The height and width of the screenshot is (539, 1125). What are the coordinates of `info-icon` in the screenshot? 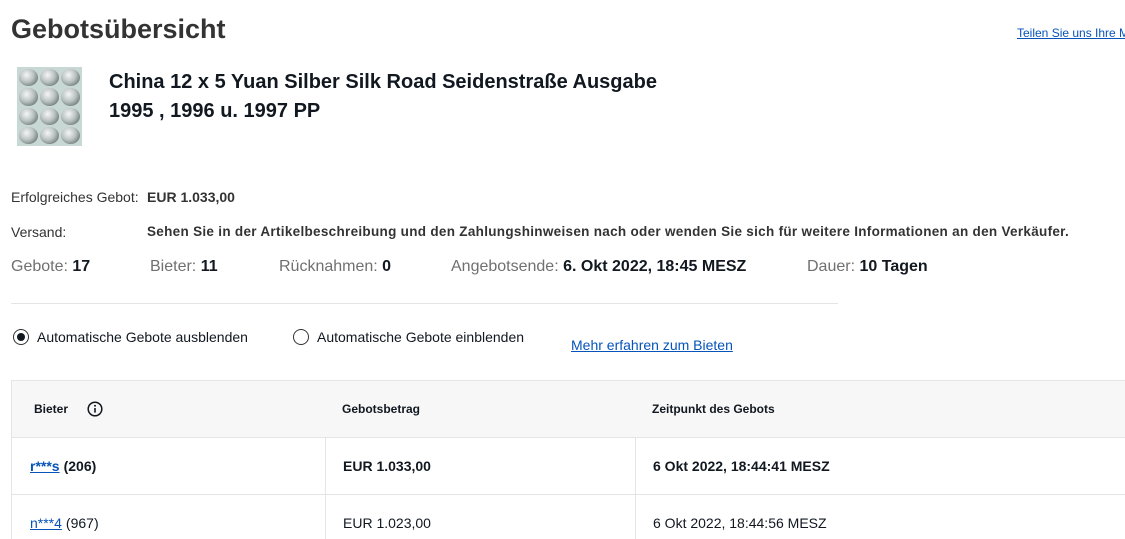 It's located at (95, 409).